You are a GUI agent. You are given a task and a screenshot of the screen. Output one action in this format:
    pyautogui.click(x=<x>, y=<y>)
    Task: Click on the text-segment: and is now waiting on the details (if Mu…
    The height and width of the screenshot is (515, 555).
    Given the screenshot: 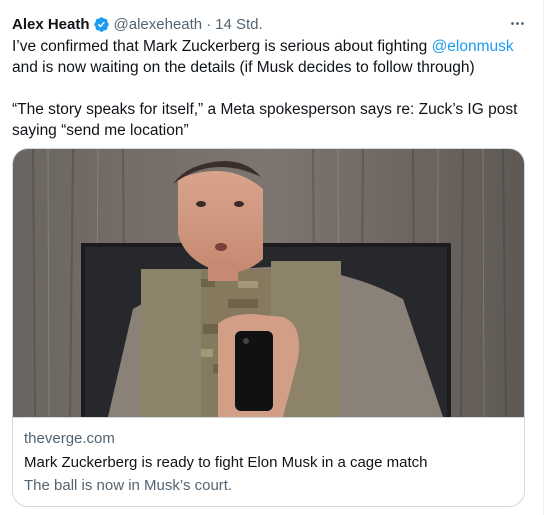 What is the action you would take?
    pyautogui.click(x=243, y=67)
    